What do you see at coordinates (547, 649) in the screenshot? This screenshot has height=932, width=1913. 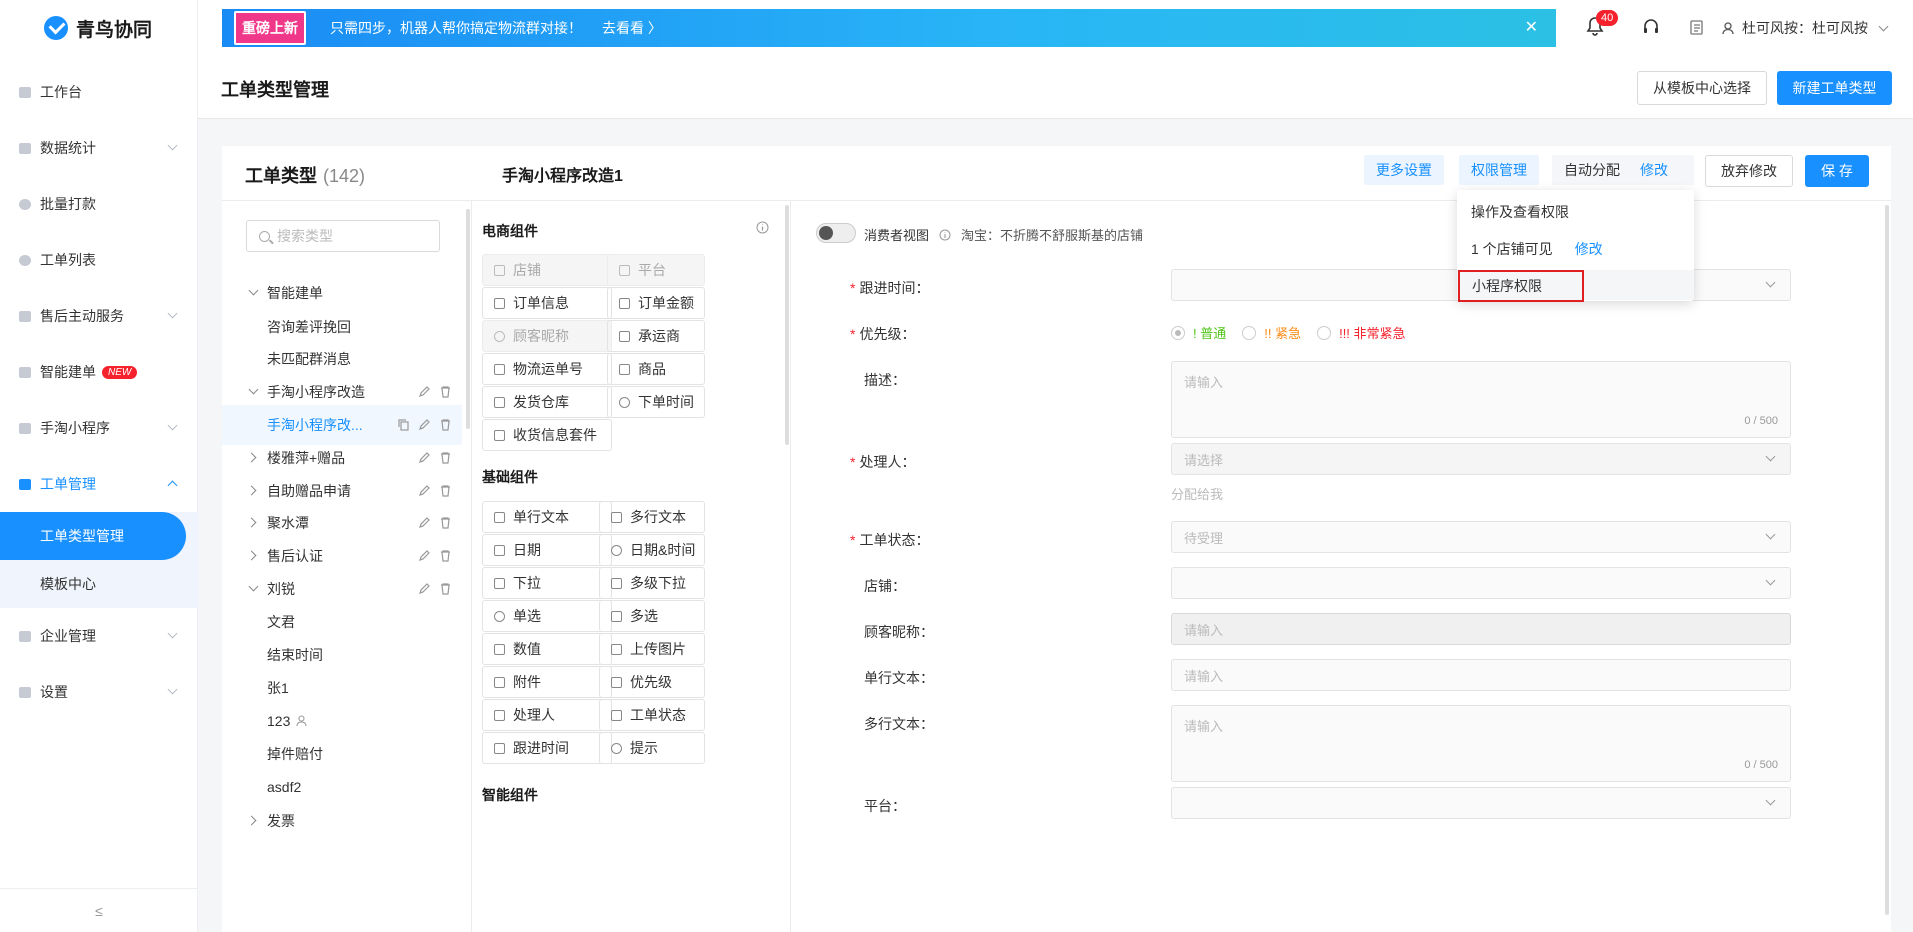 I see `component-number: 数值` at bounding box center [547, 649].